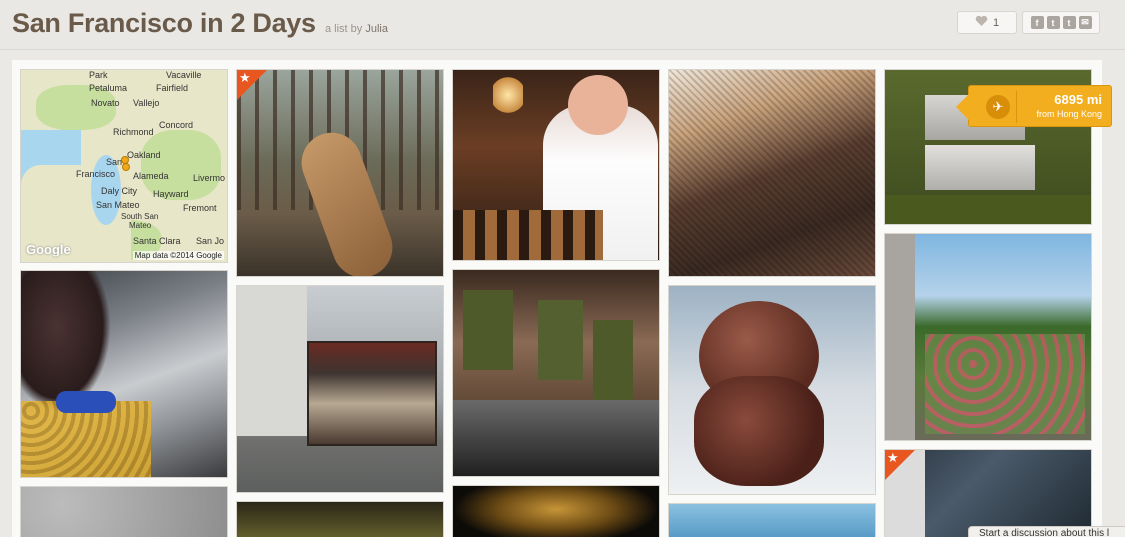  Describe the element at coordinates (556, 373) in the screenshot. I see `photo-card-restaurant` at that location.